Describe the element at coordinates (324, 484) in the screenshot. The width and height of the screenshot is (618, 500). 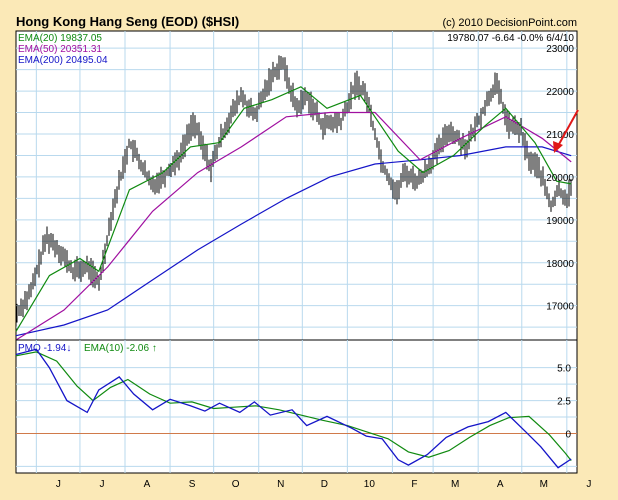
I see `x-tick-label: D` at that location.